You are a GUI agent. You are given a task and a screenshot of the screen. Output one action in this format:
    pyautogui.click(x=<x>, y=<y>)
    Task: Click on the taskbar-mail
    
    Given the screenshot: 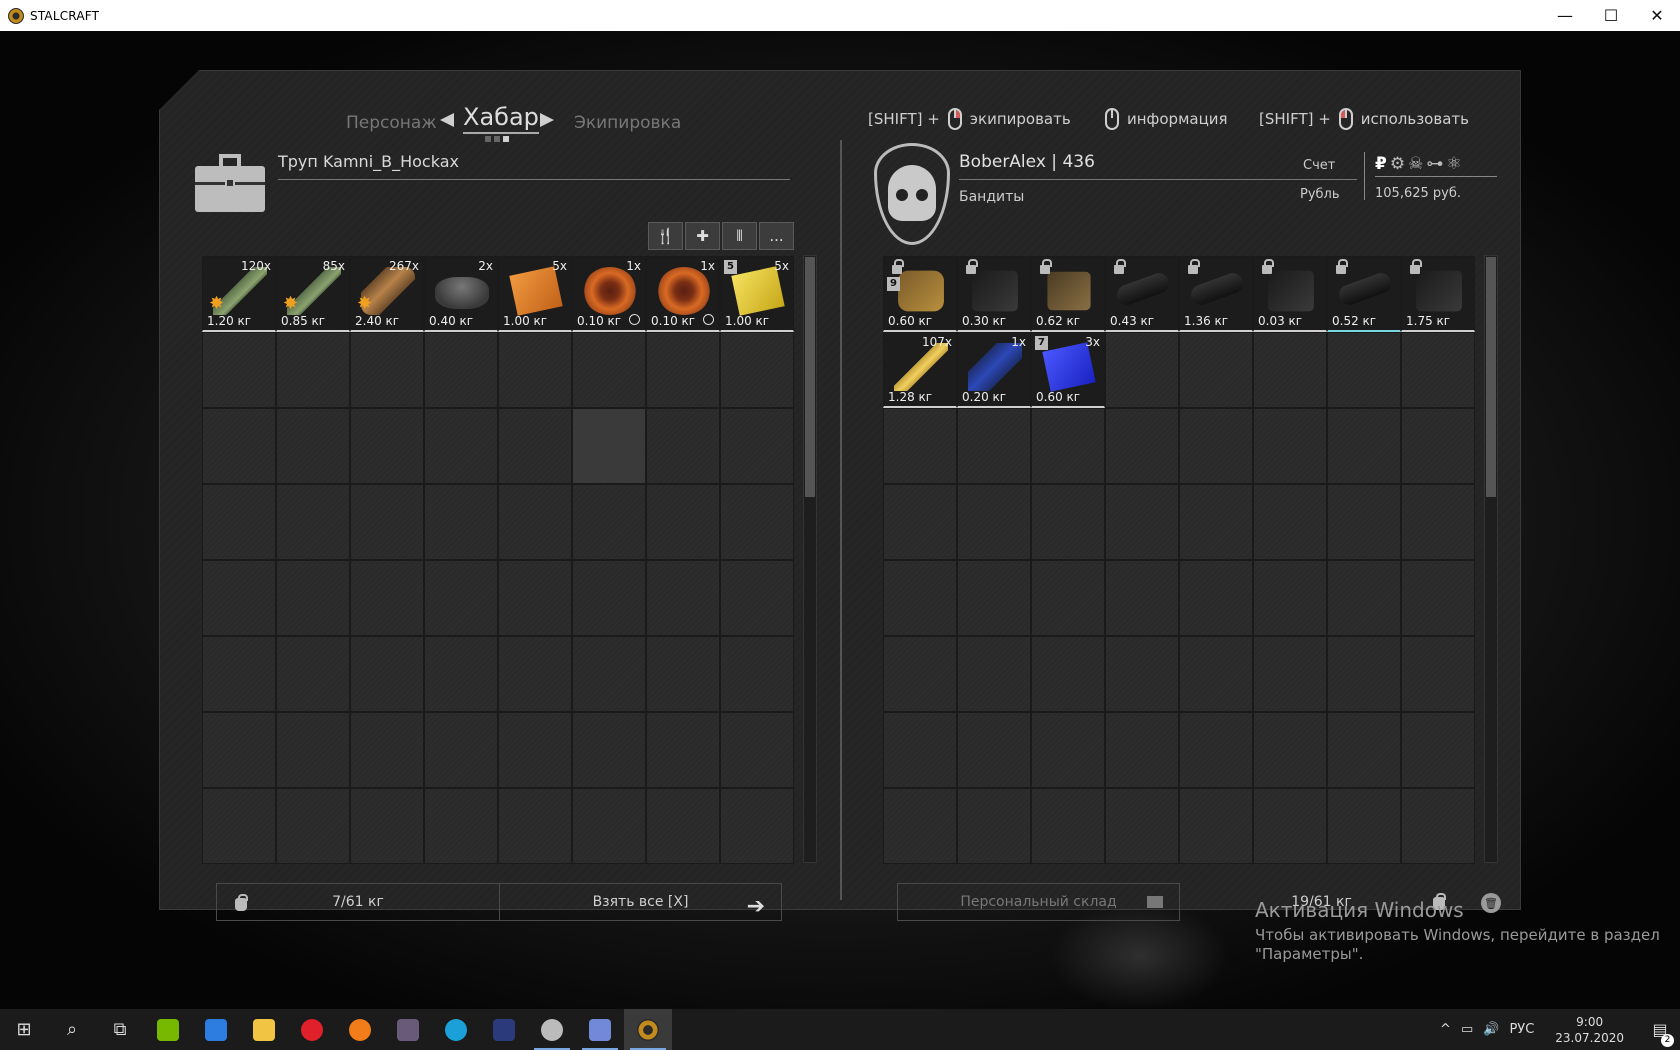 What is the action you would take?
    pyautogui.click(x=216, y=1029)
    